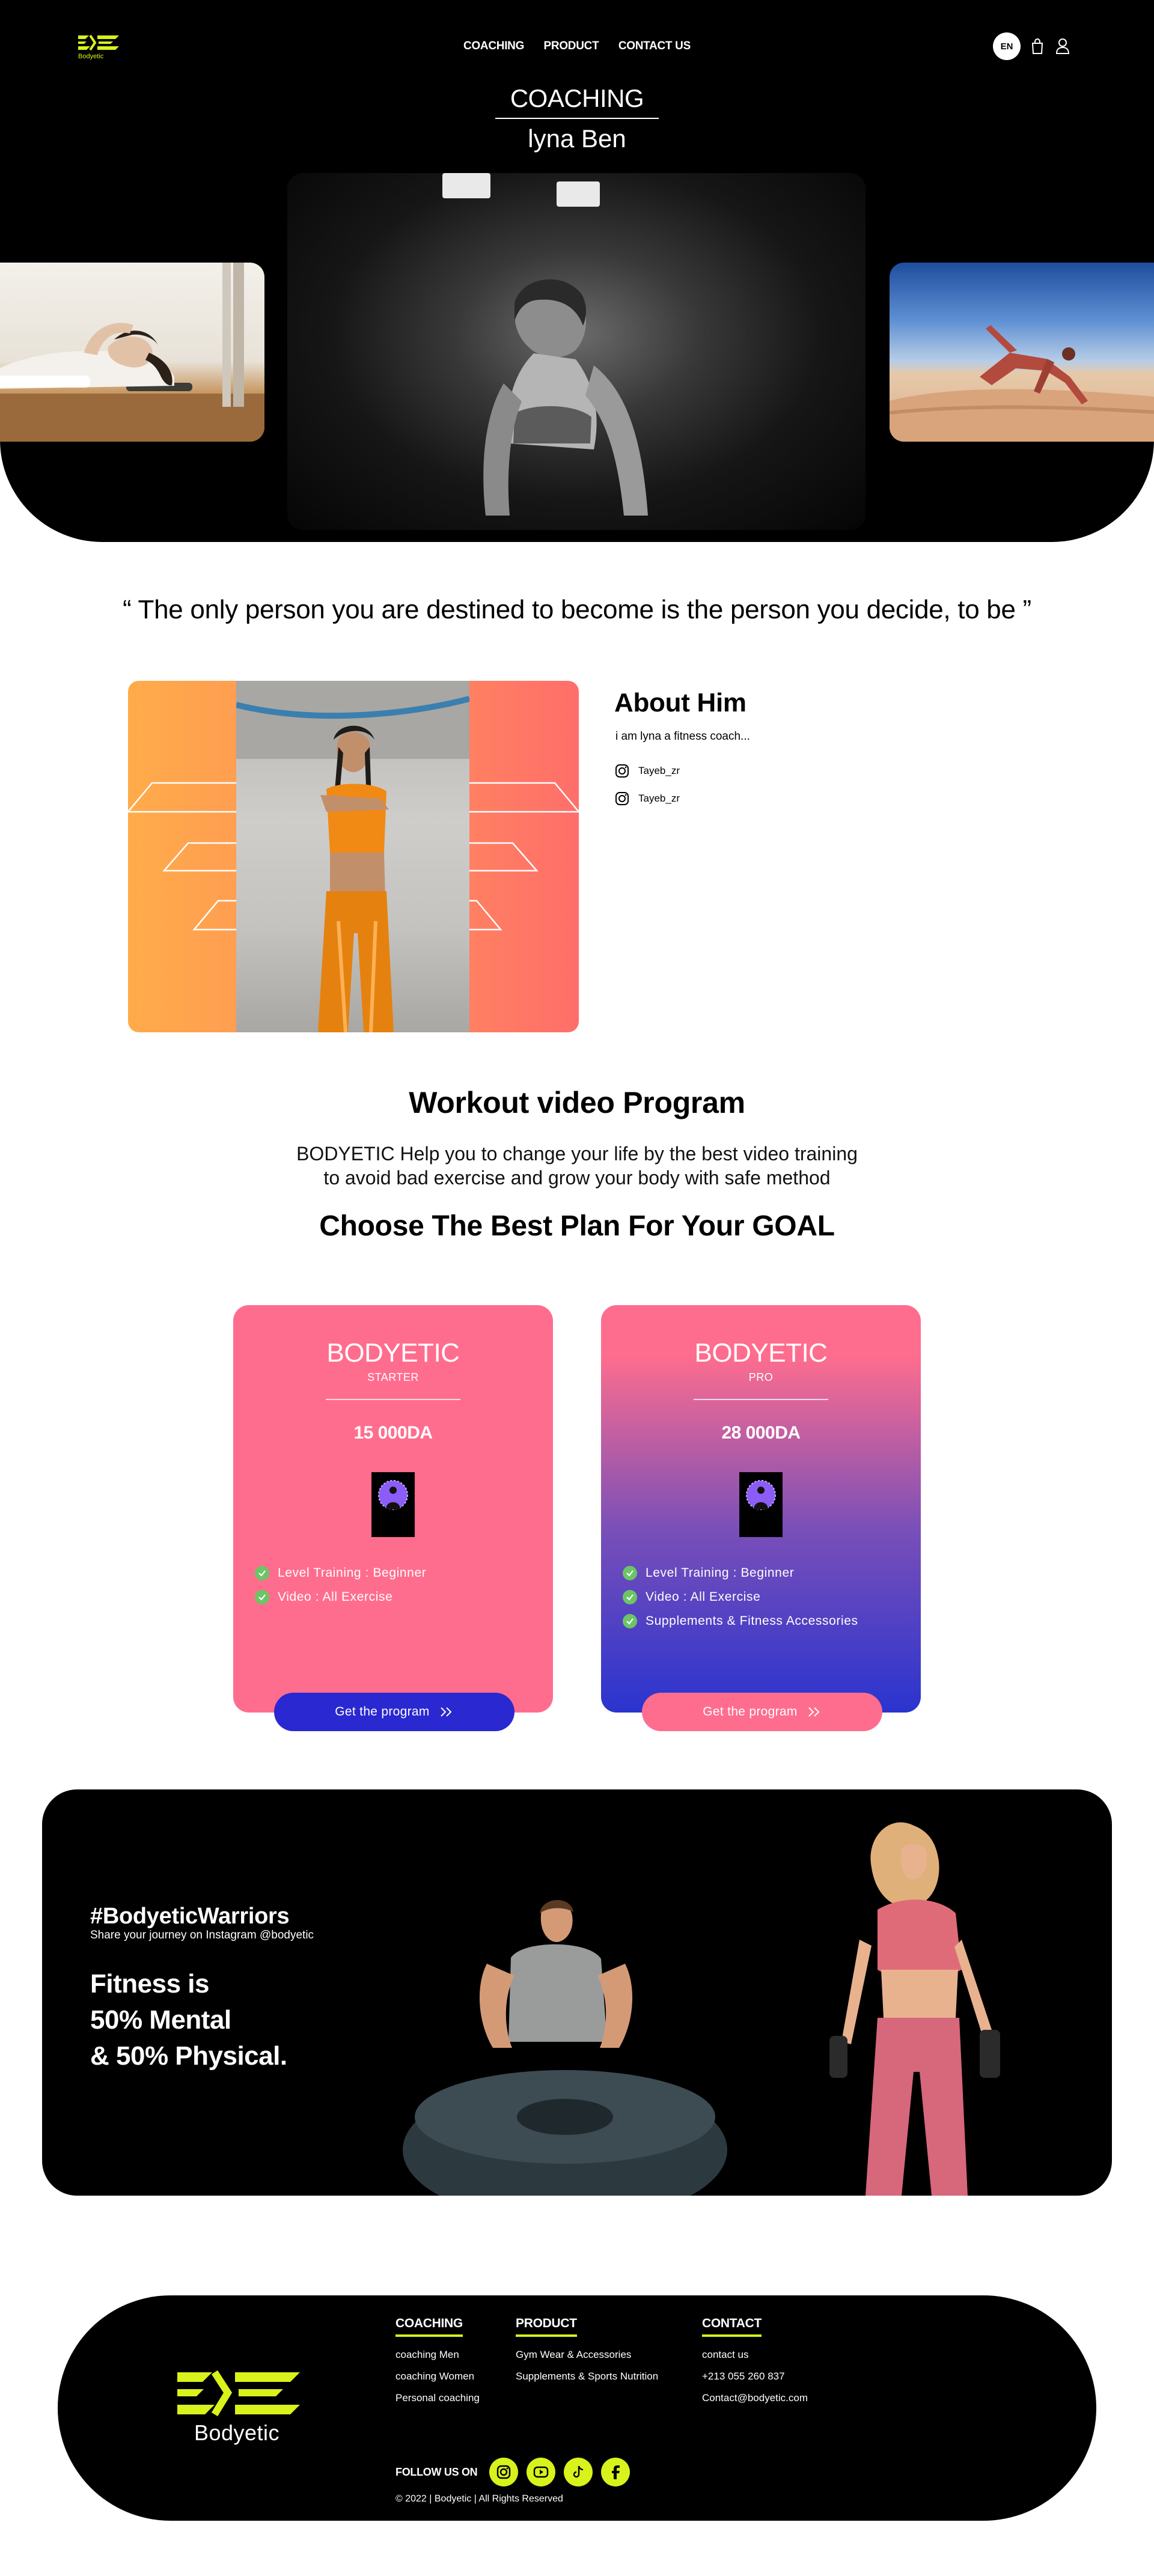 Image resolution: width=1154 pixels, height=2576 pixels. What do you see at coordinates (1007, 46) in the screenshot?
I see `language-switch-button: EN` at bounding box center [1007, 46].